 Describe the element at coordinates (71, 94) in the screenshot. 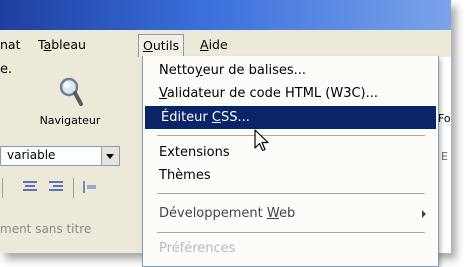

I see `magnifier-icon` at that location.